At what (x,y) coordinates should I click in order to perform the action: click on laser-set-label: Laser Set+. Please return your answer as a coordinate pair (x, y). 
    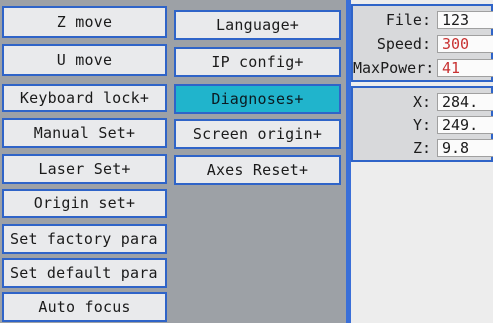
    Looking at the image, I should click on (84, 168).